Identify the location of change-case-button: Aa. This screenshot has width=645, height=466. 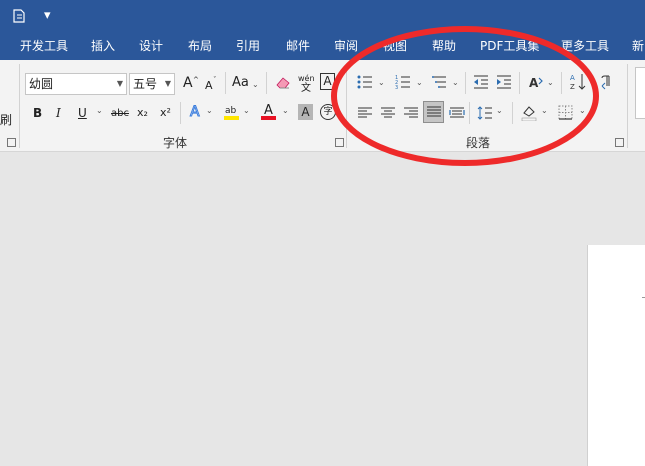
(240, 83).